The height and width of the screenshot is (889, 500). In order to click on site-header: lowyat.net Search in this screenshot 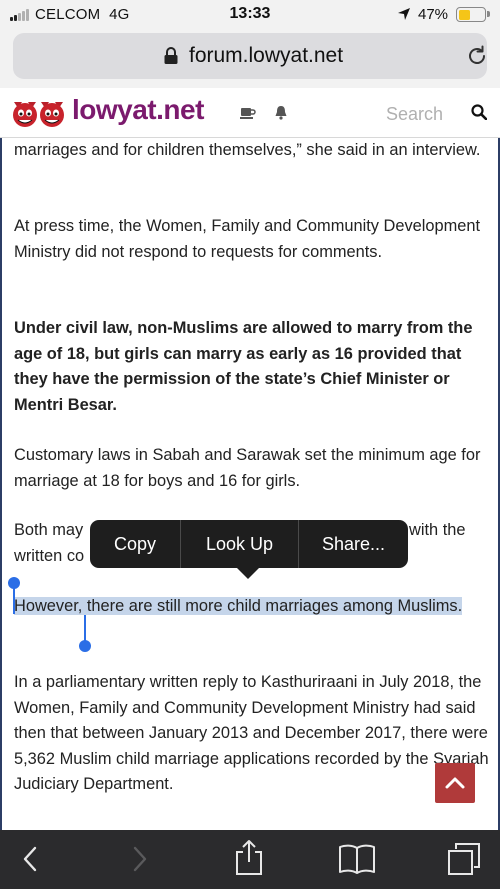, I will do `click(250, 113)`.